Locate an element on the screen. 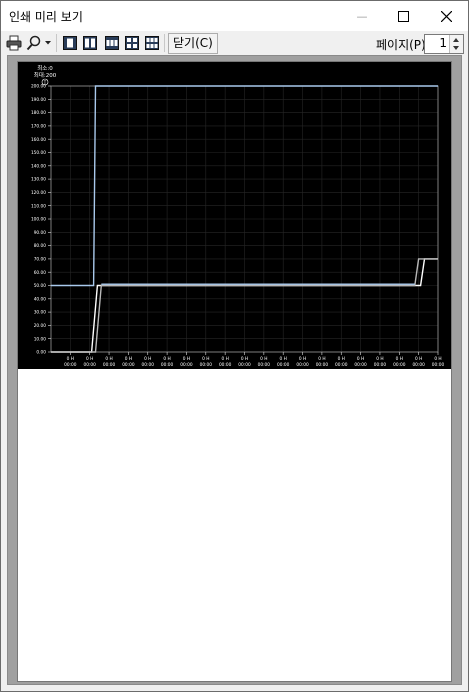  y-tick-label: 40.00 is located at coordinates (40, 299).